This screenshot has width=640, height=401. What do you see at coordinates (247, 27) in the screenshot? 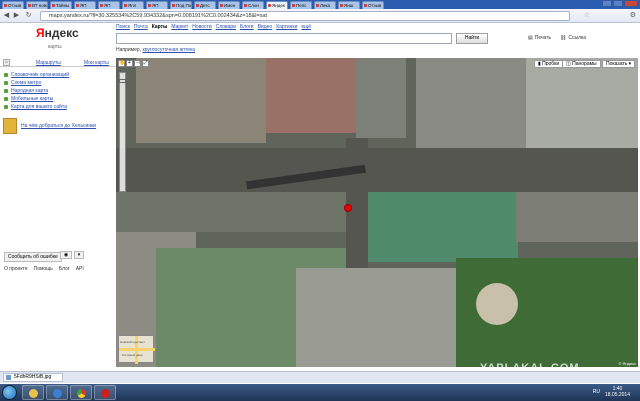
I see `menu-item: Блоги` at bounding box center [247, 27].